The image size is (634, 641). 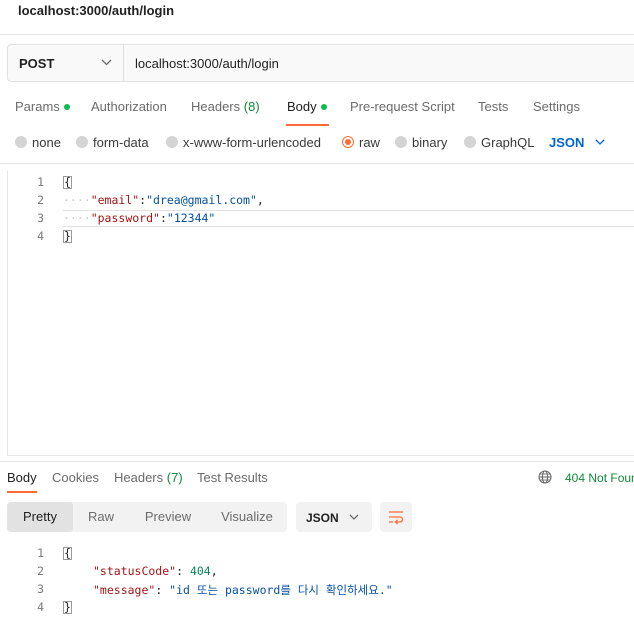 What do you see at coordinates (66, 63) in the screenshot?
I see `method-select: POST` at bounding box center [66, 63].